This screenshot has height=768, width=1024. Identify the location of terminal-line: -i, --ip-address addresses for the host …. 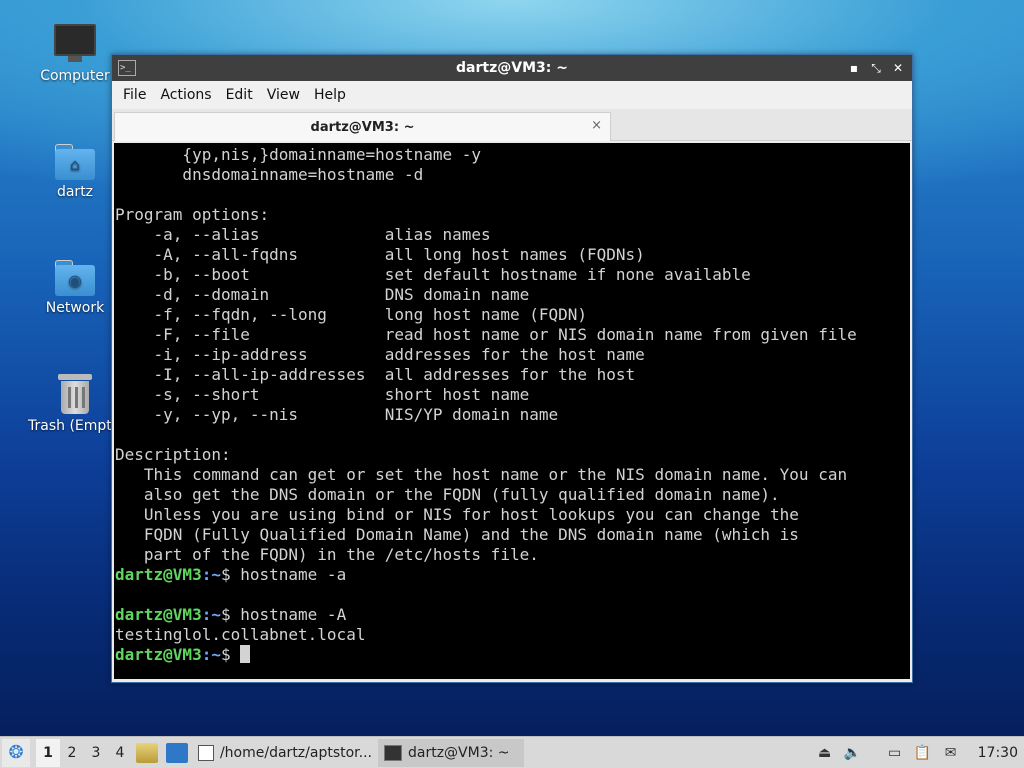
(380, 354).